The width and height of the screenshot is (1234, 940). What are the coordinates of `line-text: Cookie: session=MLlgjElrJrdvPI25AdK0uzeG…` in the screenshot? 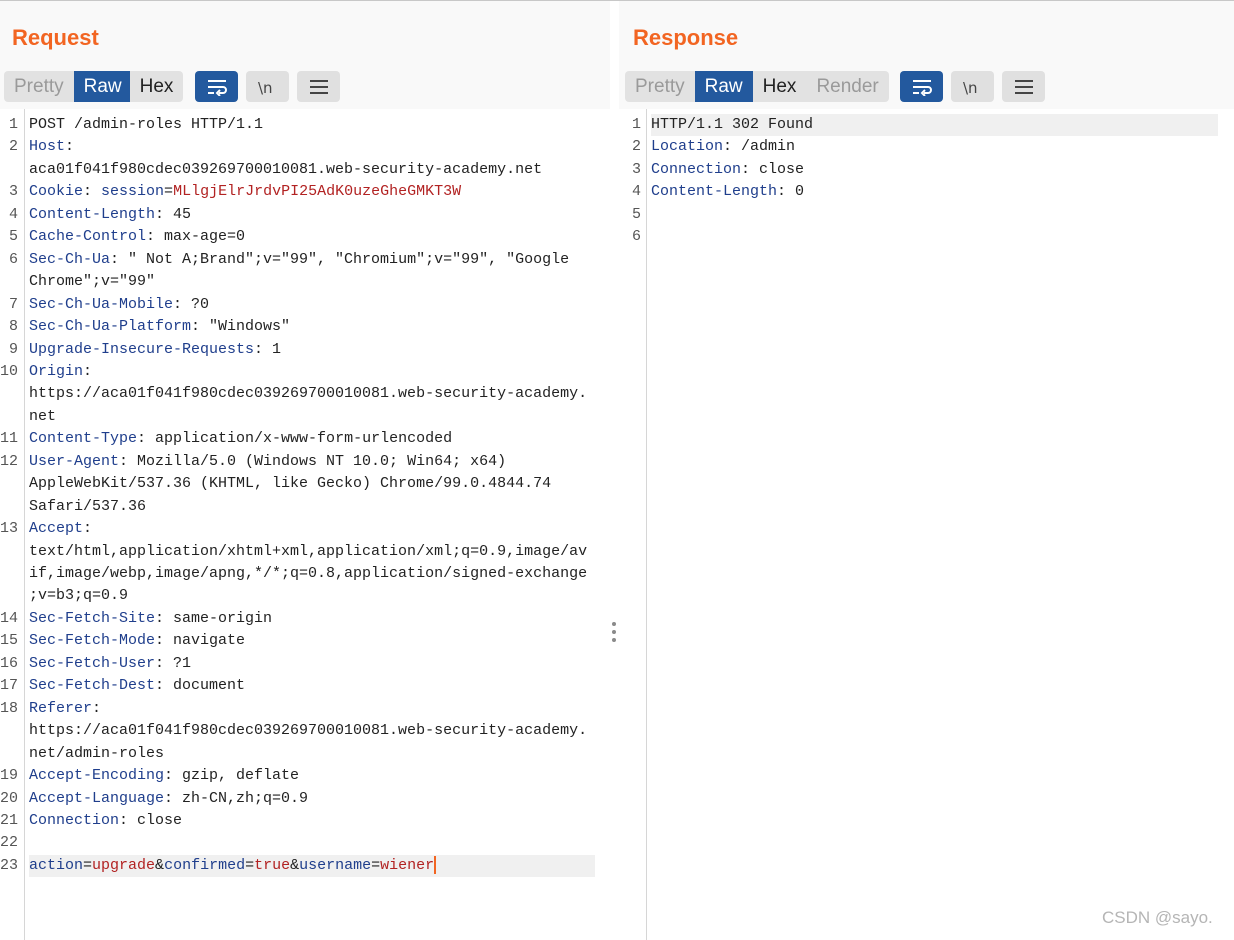 It's located at (245, 192).